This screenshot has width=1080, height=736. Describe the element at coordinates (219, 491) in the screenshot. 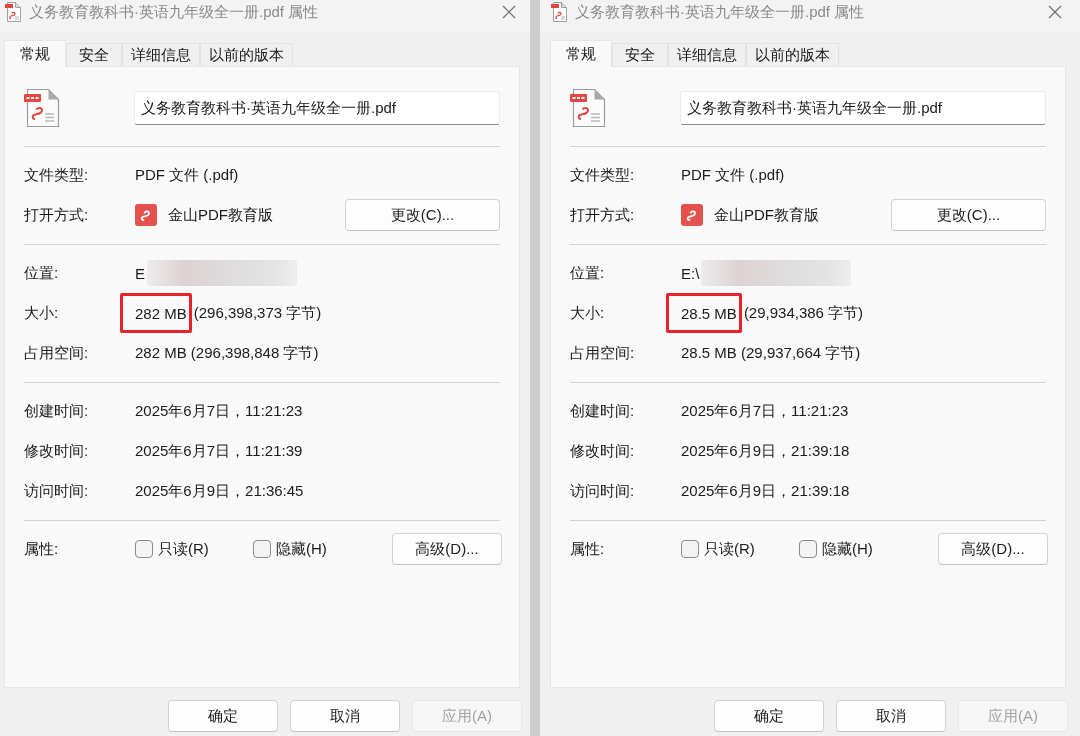

I see `field-value: 2025年6月9日，21:36:45` at that location.